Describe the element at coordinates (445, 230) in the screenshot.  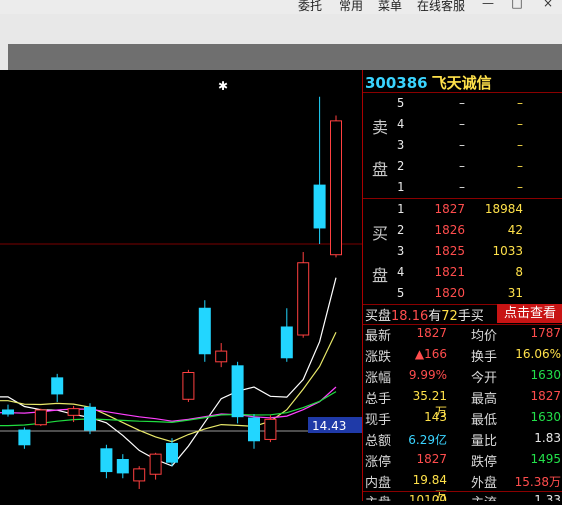
I see `orderbook-price: 1826` at that location.